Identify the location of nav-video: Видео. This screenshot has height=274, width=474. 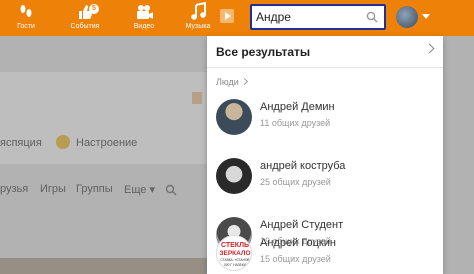
(144, 16).